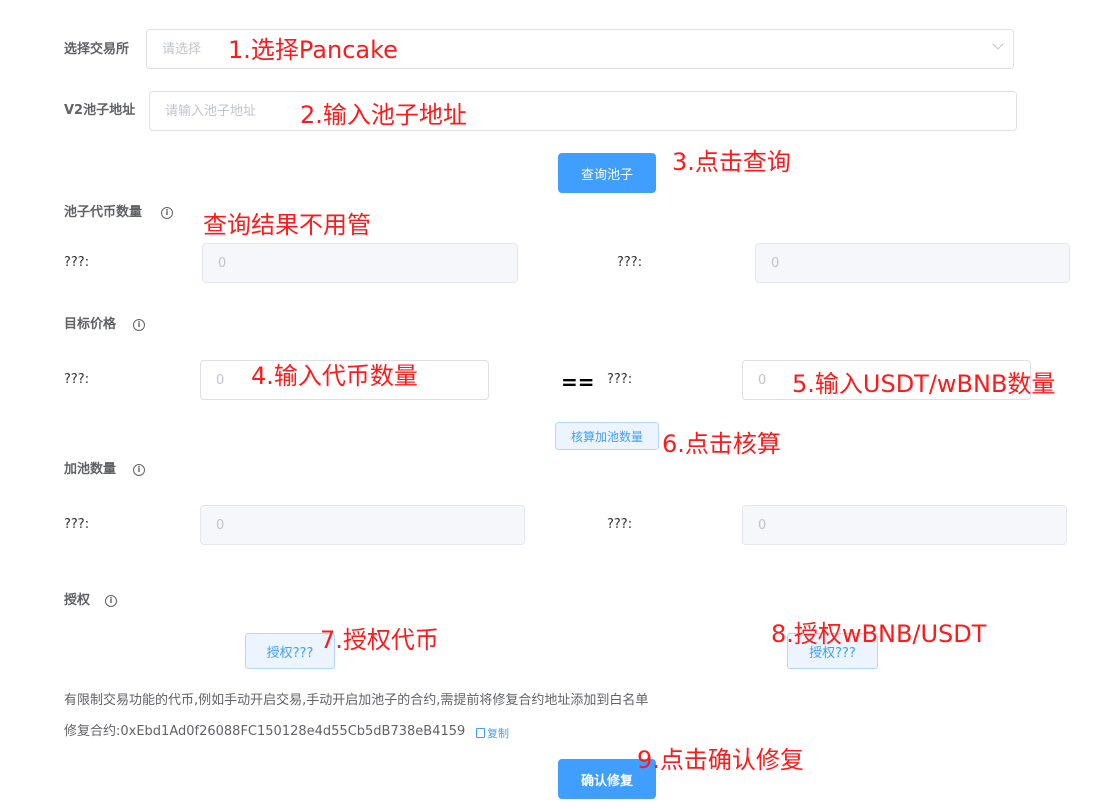  I want to click on copy-label: 复制, so click(498, 733).